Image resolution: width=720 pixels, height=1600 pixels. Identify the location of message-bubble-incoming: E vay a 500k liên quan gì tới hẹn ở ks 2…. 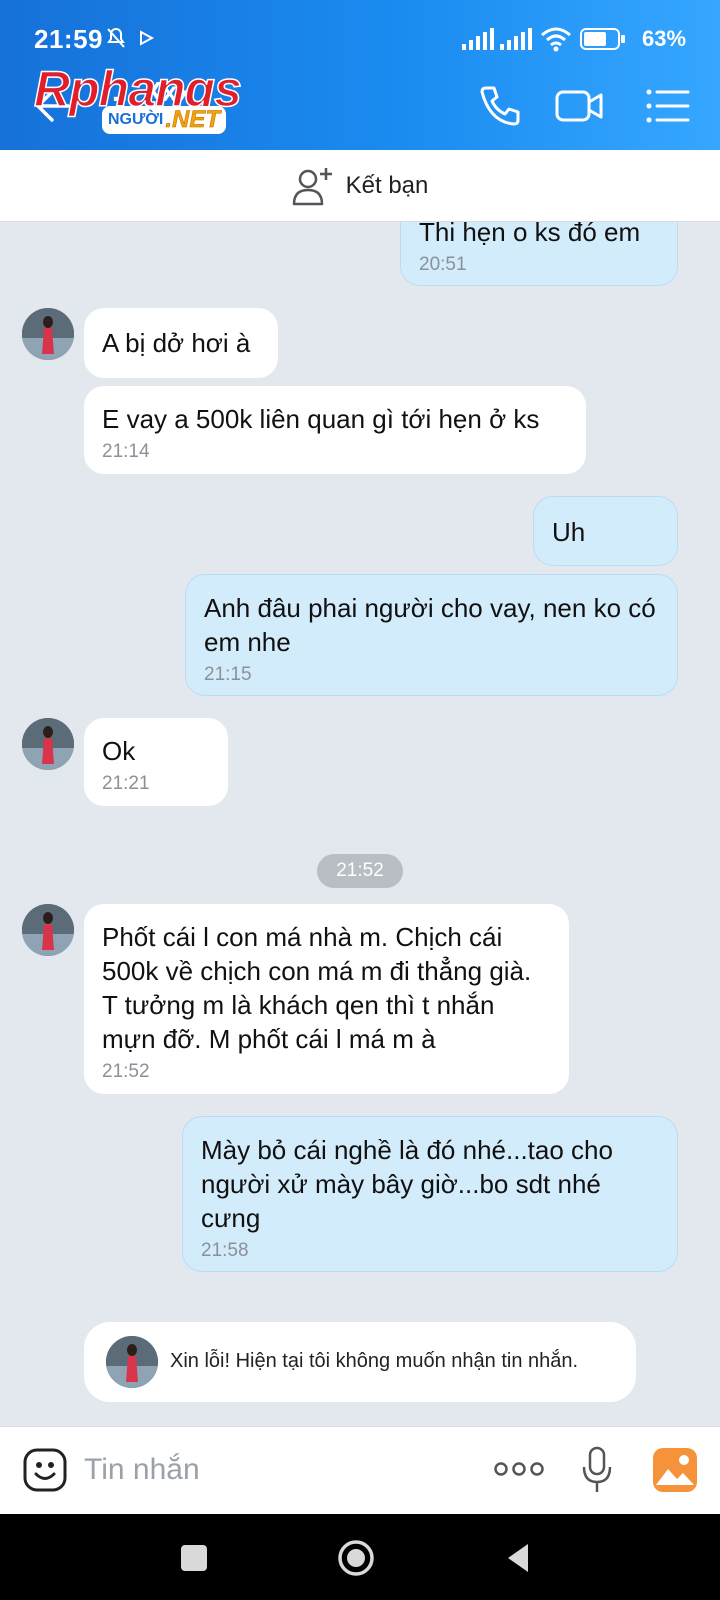
(335, 430).